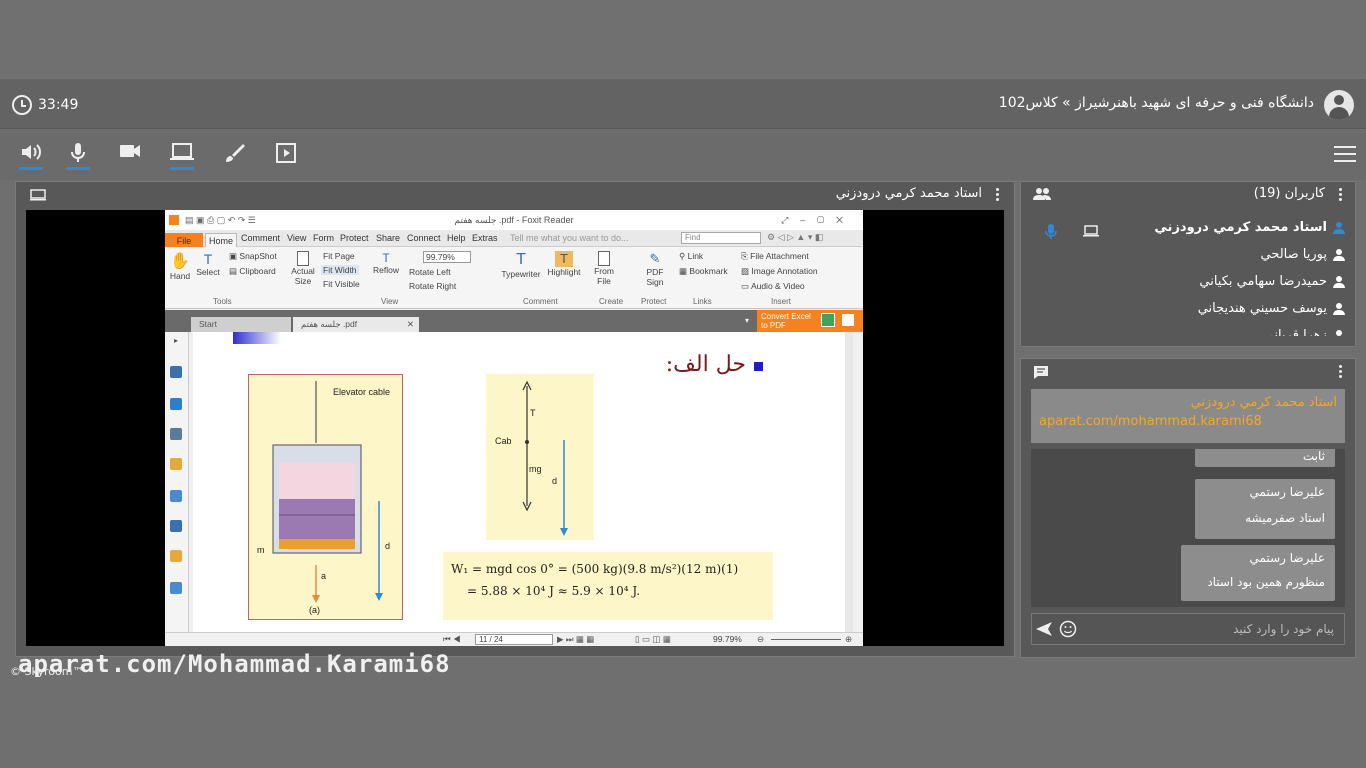 This screenshot has height=768, width=1366. What do you see at coordinates (253, 256) in the screenshot?
I see `snapshot-button: ▣ SnapShot` at bounding box center [253, 256].